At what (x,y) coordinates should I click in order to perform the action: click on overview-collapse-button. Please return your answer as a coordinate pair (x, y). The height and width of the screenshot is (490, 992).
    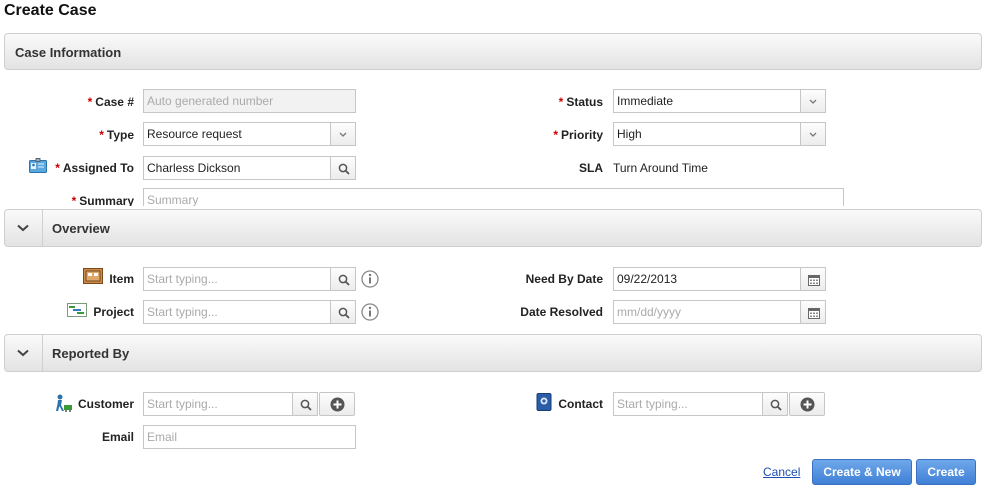
    Looking at the image, I should click on (24, 228).